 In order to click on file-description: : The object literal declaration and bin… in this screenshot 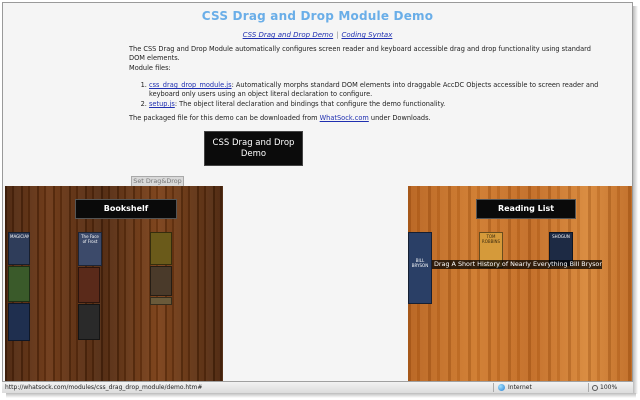, I will do `click(310, 104)`.